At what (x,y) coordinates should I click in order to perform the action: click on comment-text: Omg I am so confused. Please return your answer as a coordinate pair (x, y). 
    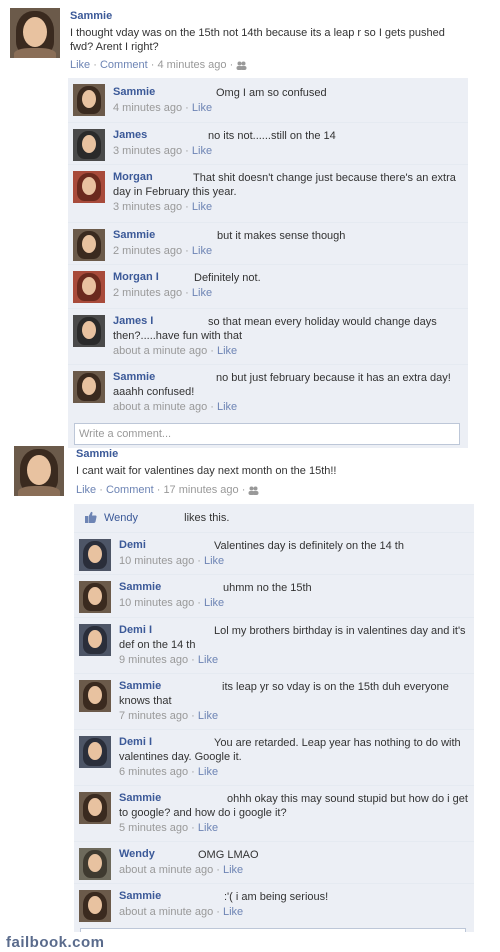
    Looking at the image, I should click on (271, 93).